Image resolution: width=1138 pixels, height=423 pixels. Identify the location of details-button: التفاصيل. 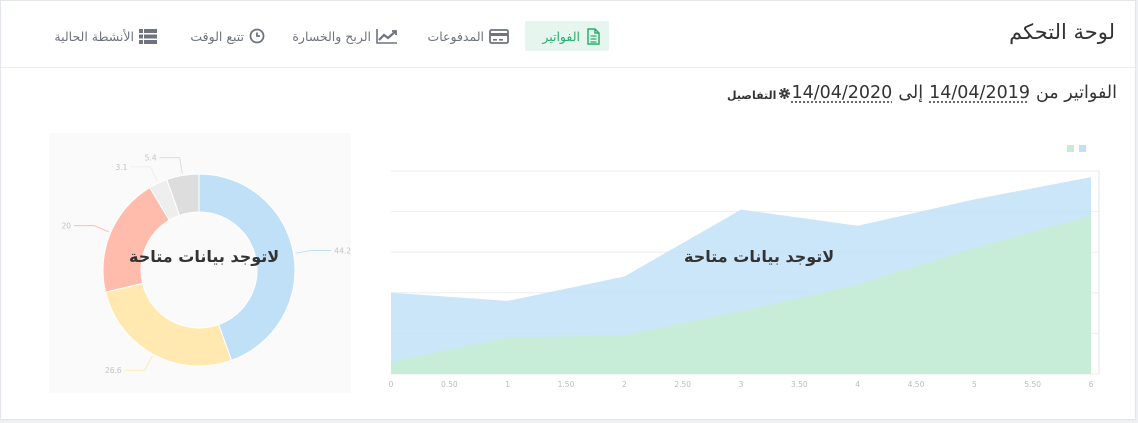
(759, 95).